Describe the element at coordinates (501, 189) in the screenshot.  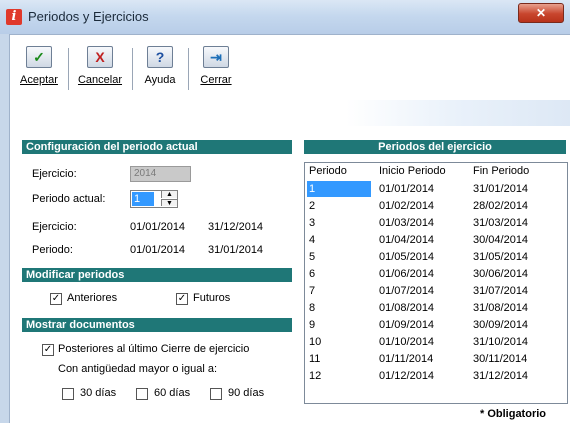
I see `fin-cell: 31/01/2014` at that location.